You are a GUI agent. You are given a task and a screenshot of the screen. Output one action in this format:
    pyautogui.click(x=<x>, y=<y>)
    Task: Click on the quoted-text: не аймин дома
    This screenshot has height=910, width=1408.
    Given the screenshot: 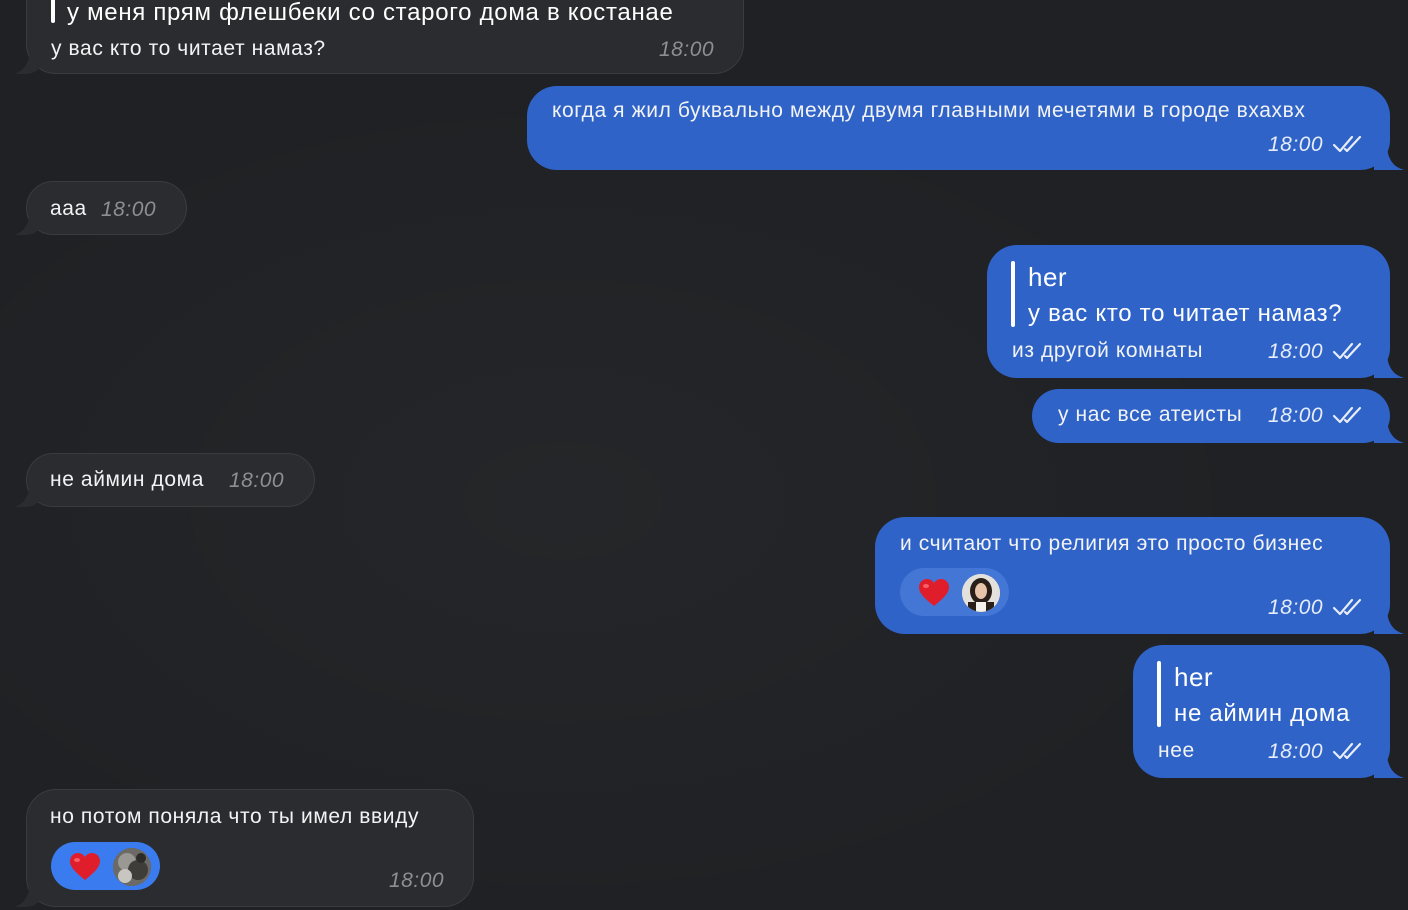 What is the action you would take?
    pyautogui.click(x=1262, y=713)
    